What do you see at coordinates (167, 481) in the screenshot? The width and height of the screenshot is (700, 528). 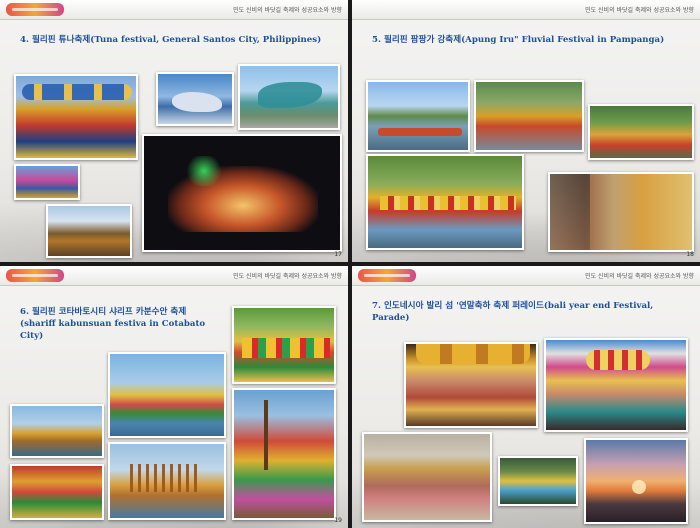 I see `cotabato-wooden-boat-photo` at bounding box center [167, 481].